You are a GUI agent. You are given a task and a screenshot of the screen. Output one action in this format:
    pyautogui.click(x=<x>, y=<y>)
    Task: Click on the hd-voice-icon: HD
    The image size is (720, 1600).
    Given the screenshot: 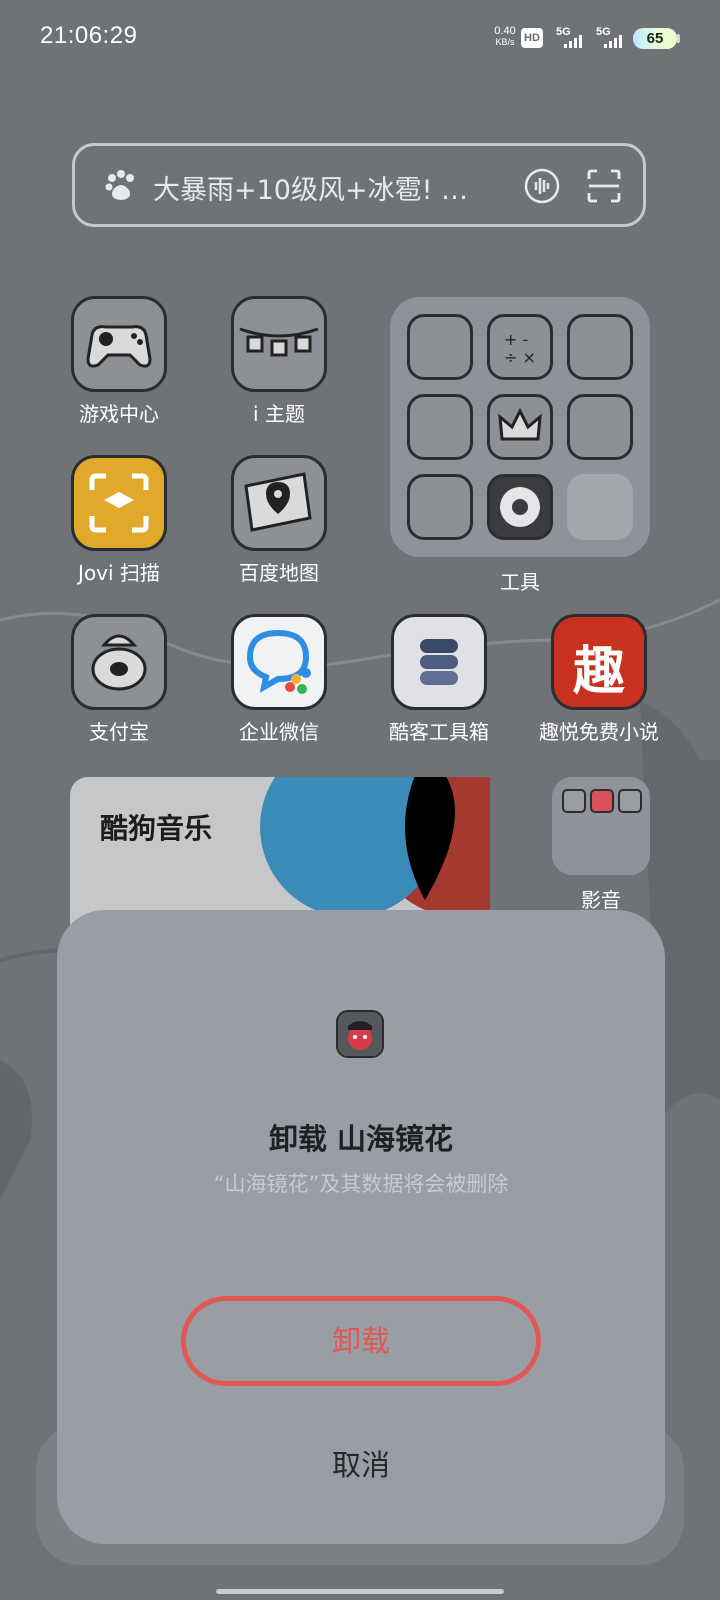 What is the action you would take?
    pyautogui.click(x=532, y=38)
    